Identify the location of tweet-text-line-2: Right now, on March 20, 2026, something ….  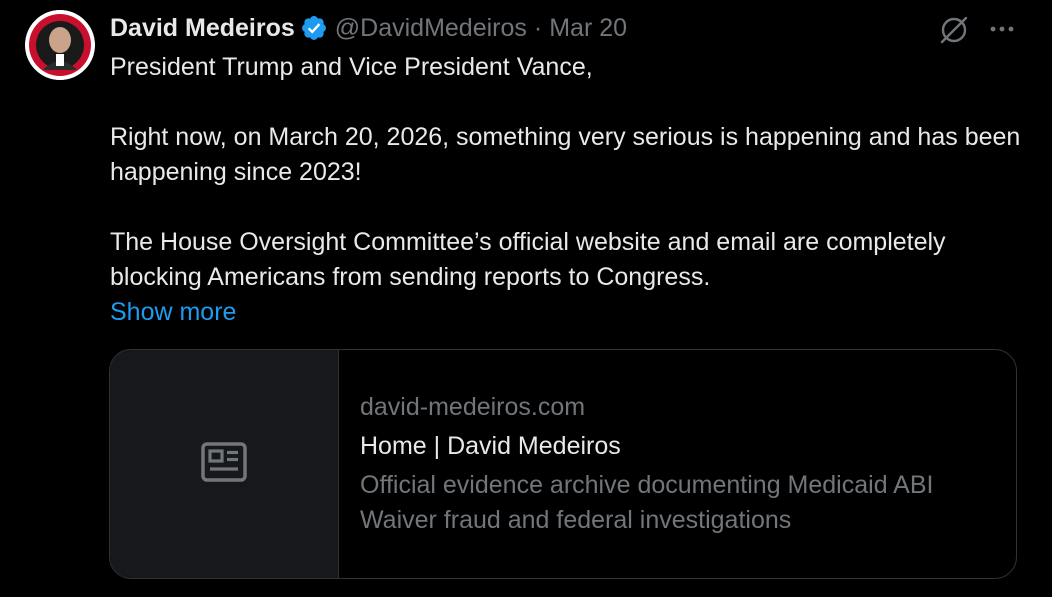
(565, 154).